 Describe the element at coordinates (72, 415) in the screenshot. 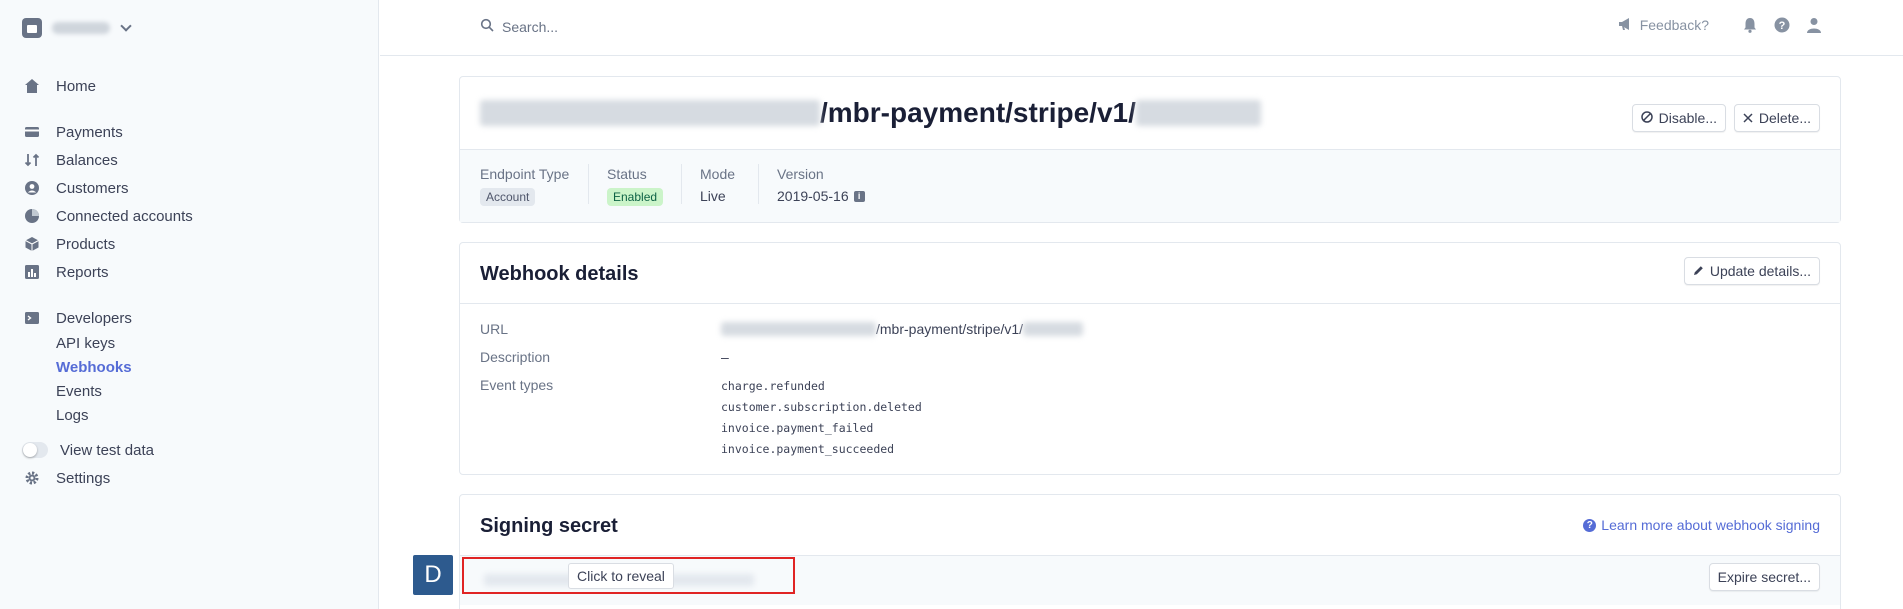

I see `sidebar-subitem-logs: Logs` at that location.